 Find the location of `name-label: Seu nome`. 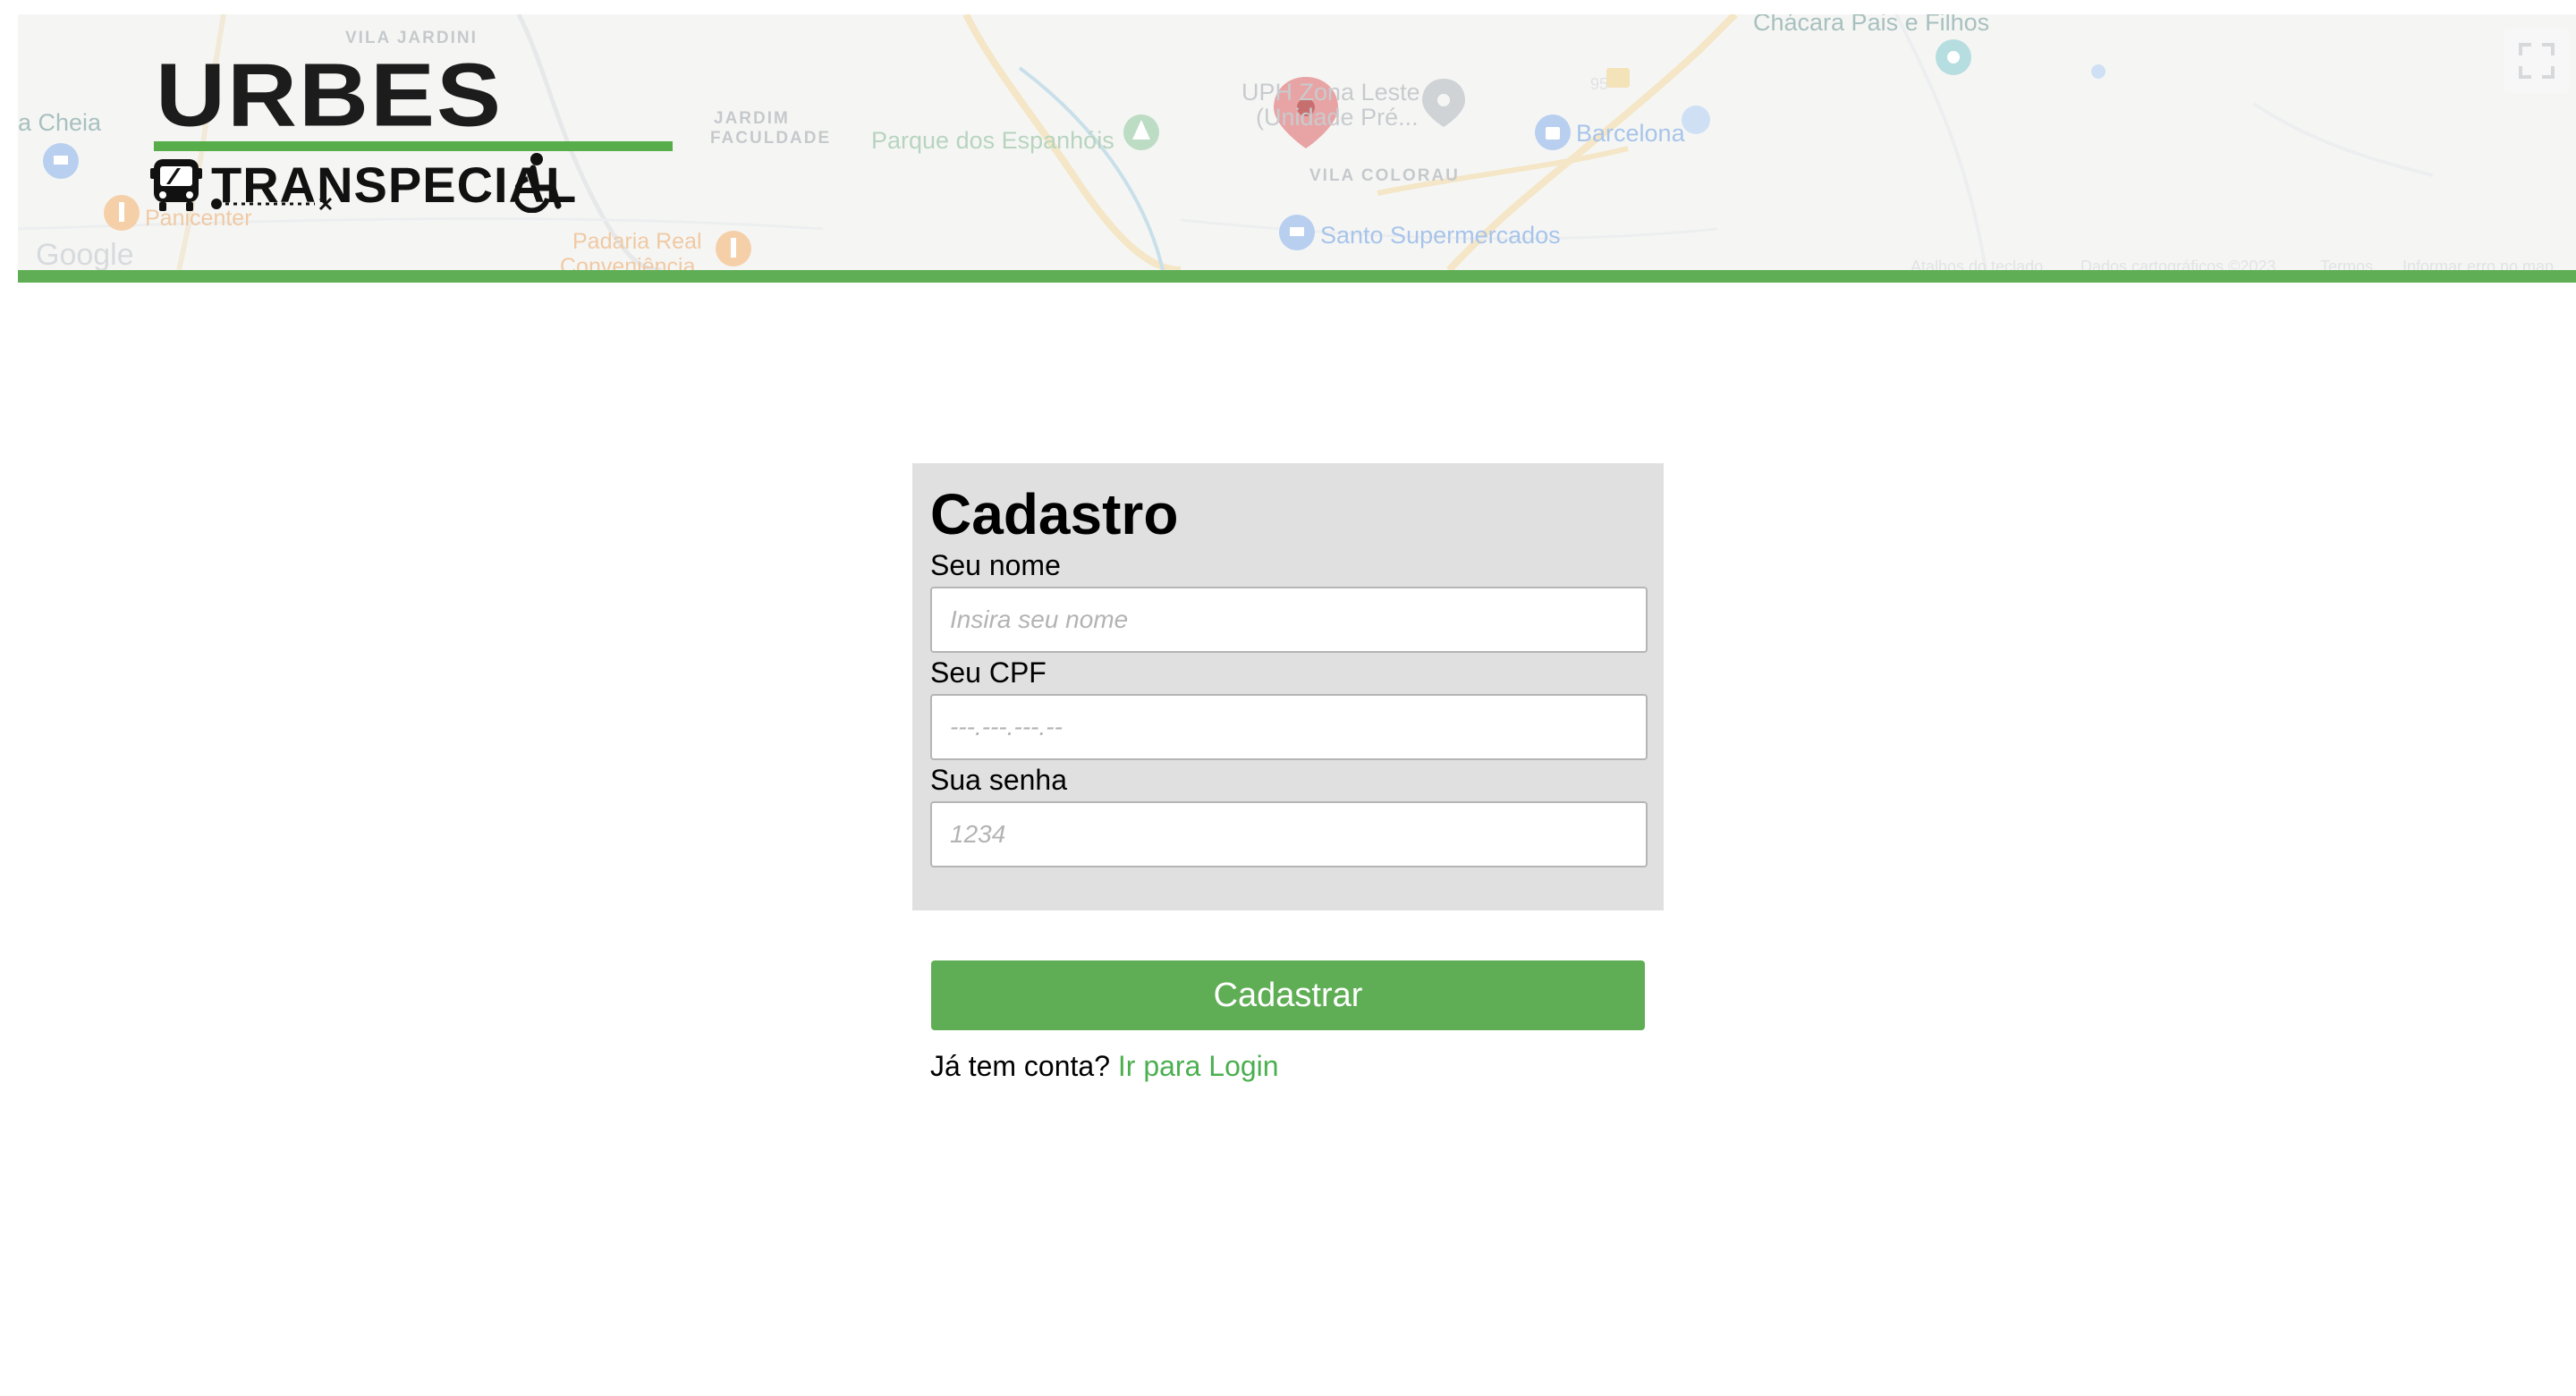

name-label: Seu nome is located at coordinates (995, 565).